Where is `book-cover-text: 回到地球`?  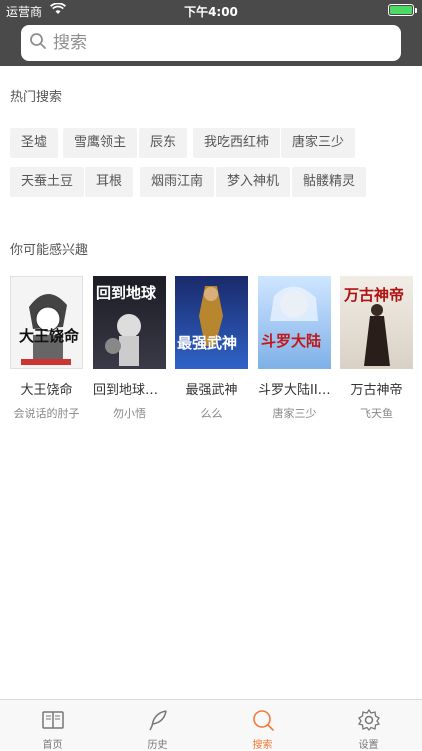 book-cover-text: 回到地球 is located at coordinates (126, 293).